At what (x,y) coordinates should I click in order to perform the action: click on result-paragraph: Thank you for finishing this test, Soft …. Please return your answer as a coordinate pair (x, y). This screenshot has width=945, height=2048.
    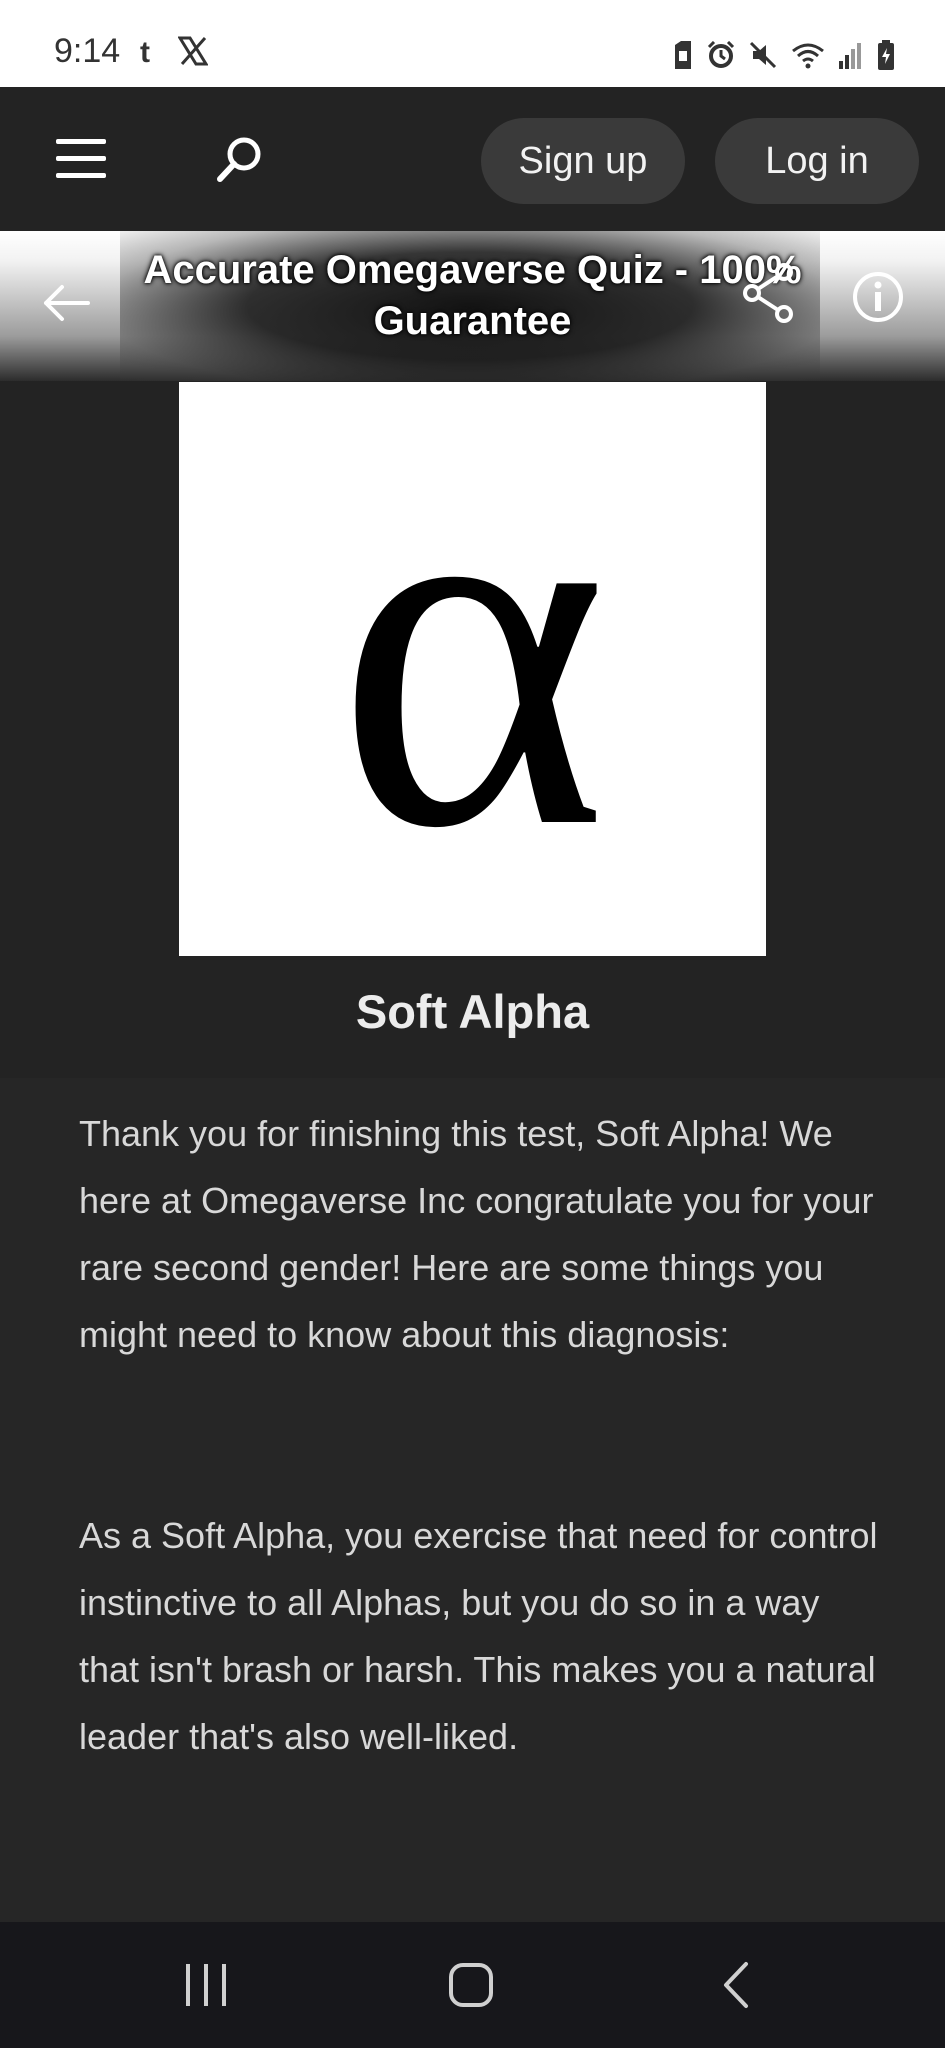
    Looking at the image, I should click on (476, 1234).